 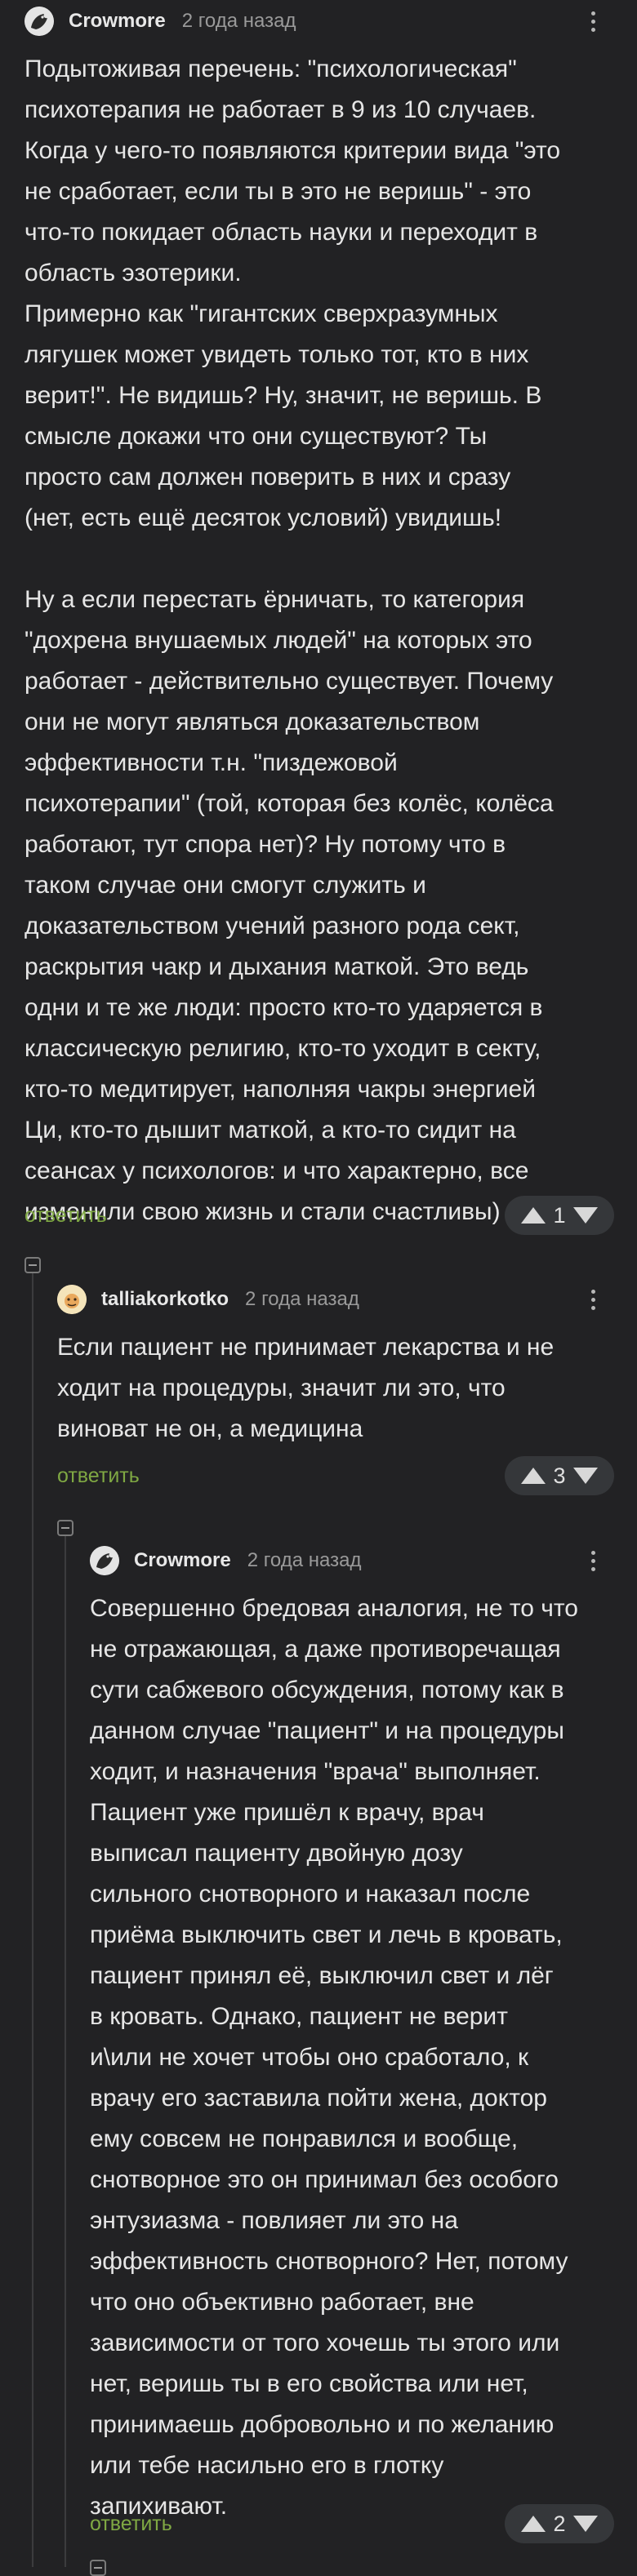 I want to click on user-avatar-icon, so click(x=72, y=1299).